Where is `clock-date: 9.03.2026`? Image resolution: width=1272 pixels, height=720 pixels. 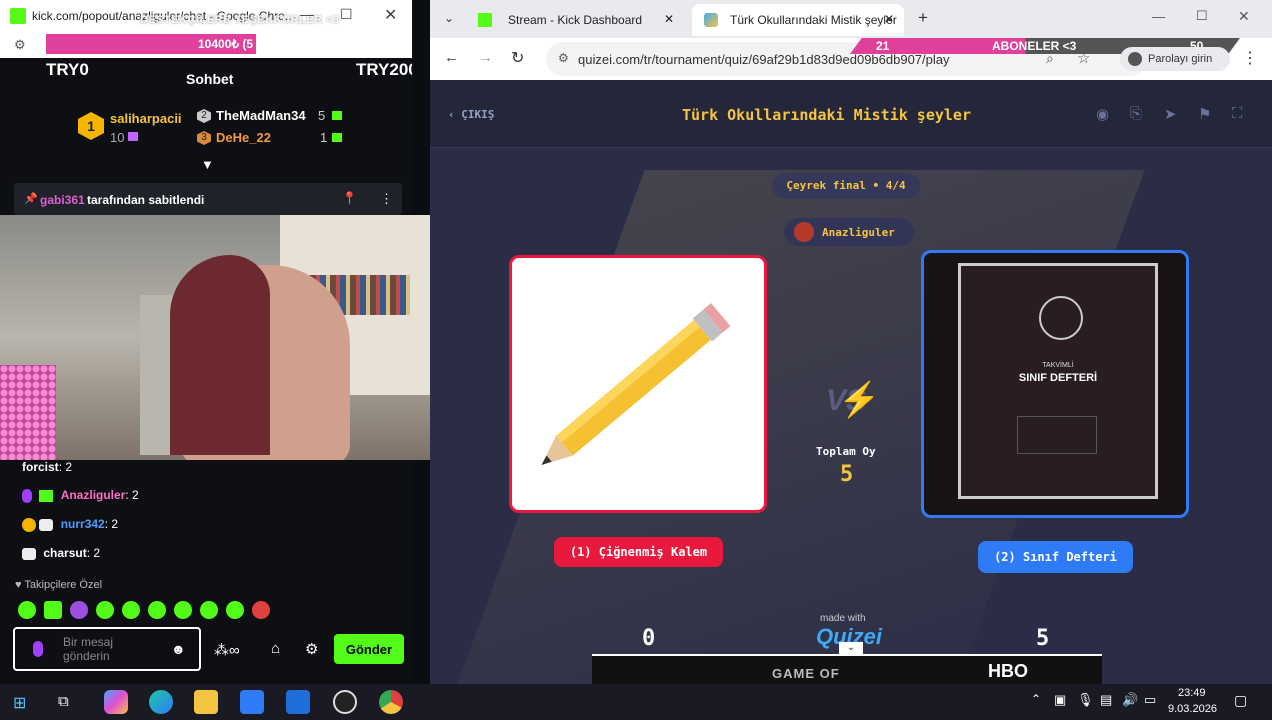 clock-date: 9.03.2026 is located at coordinates (1192, 709).